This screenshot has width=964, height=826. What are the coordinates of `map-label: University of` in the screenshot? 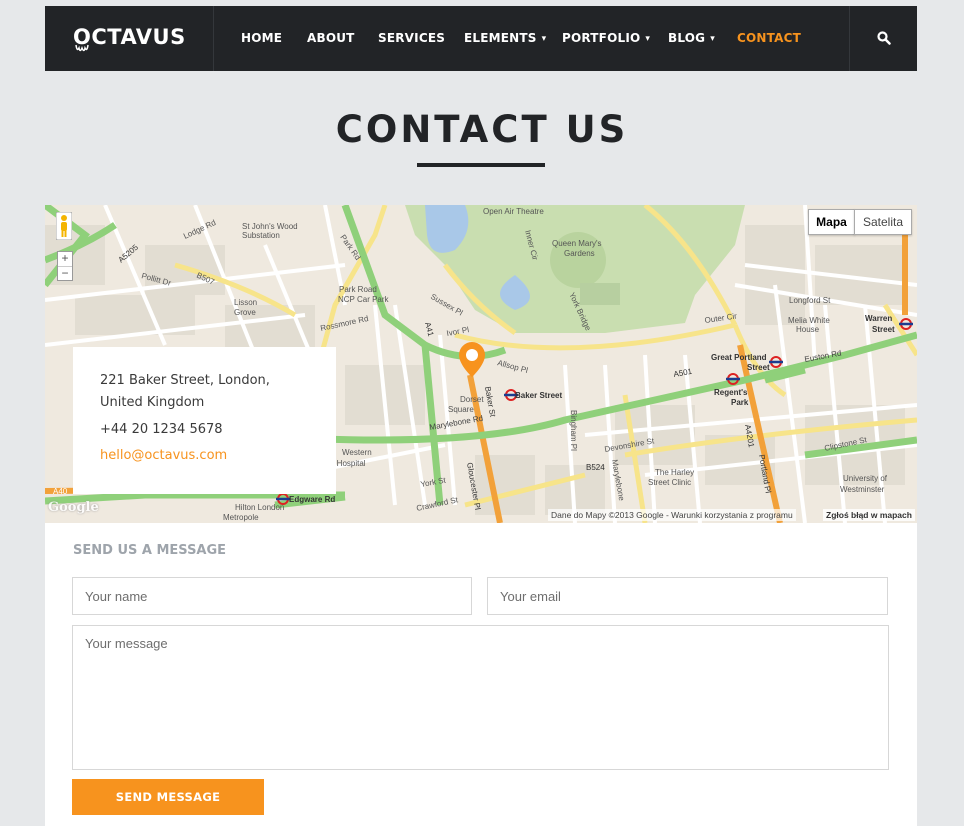 It's located at (865, 478).